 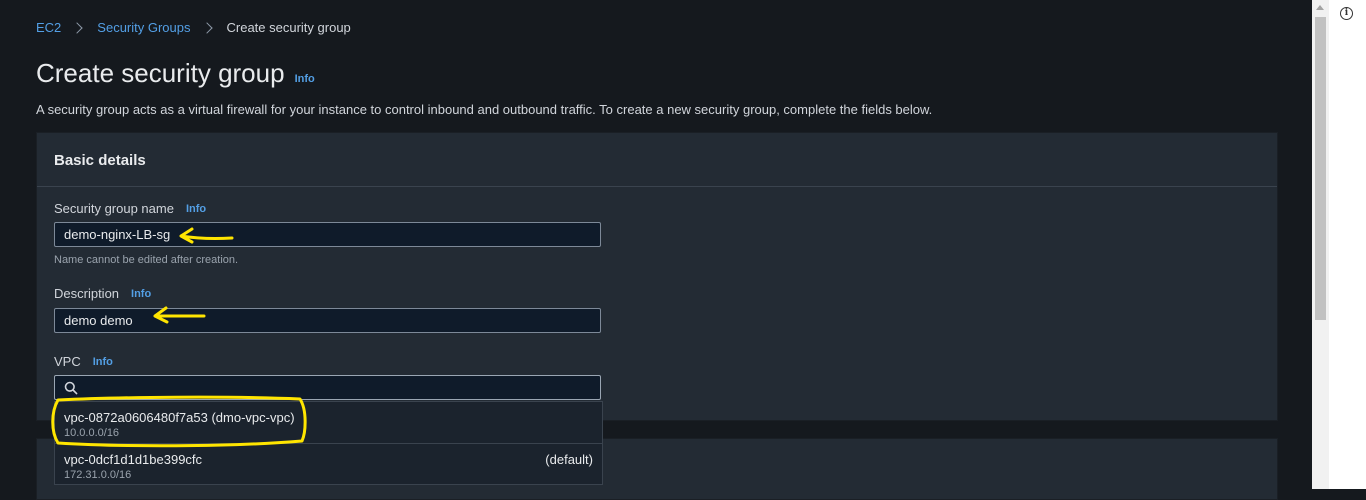 What do you see at coordinates (327, 320) in the screenshot?
I see `description-input: demo demo` at bounding box center [327, 320].